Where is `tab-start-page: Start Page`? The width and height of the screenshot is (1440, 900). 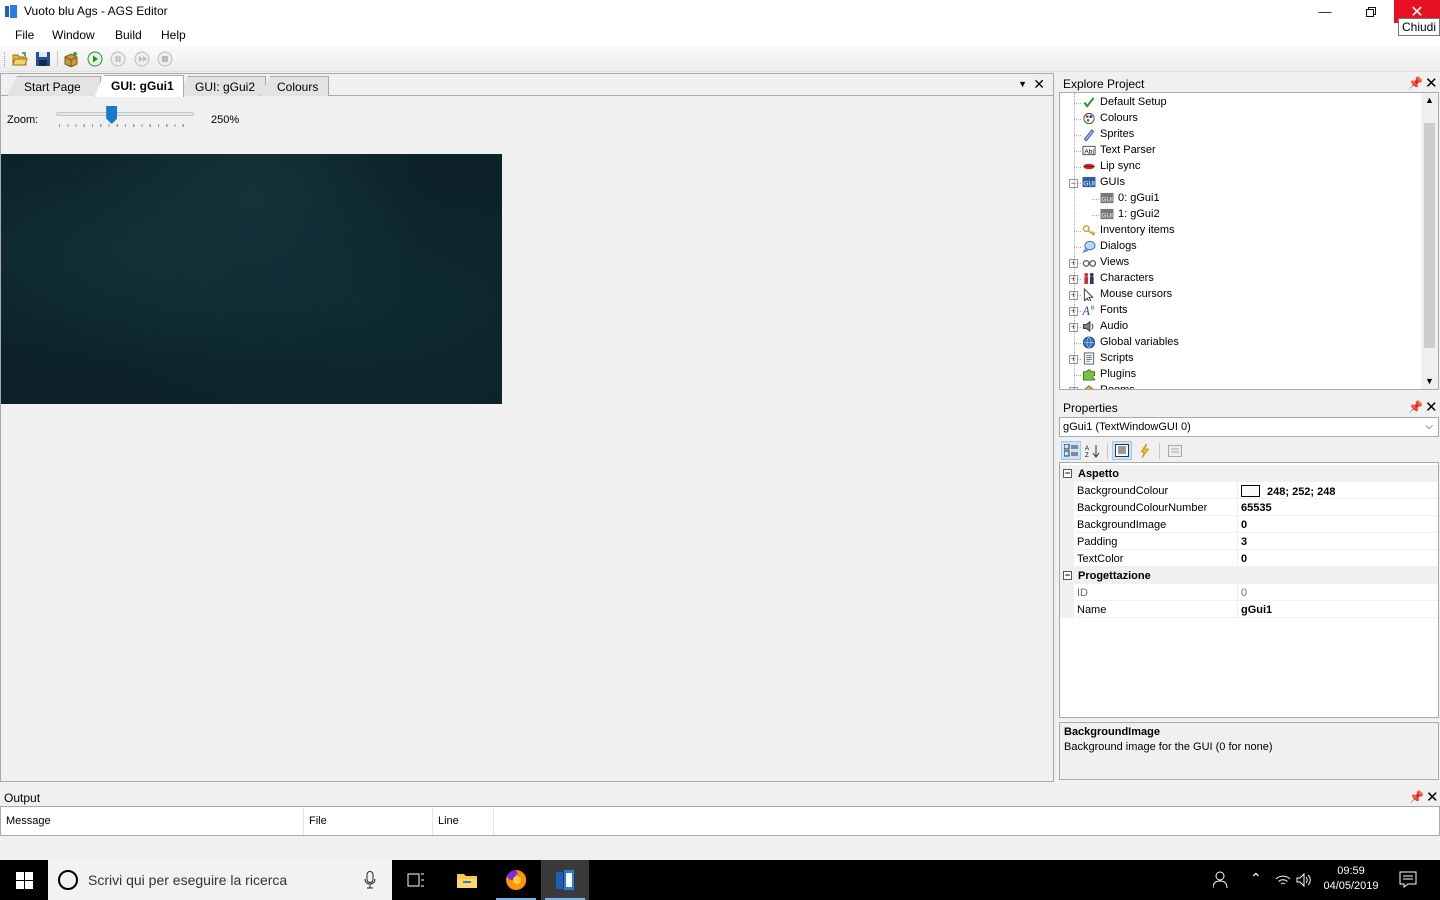
tab-start-page: Start Page is located at coordinates (54, 86).